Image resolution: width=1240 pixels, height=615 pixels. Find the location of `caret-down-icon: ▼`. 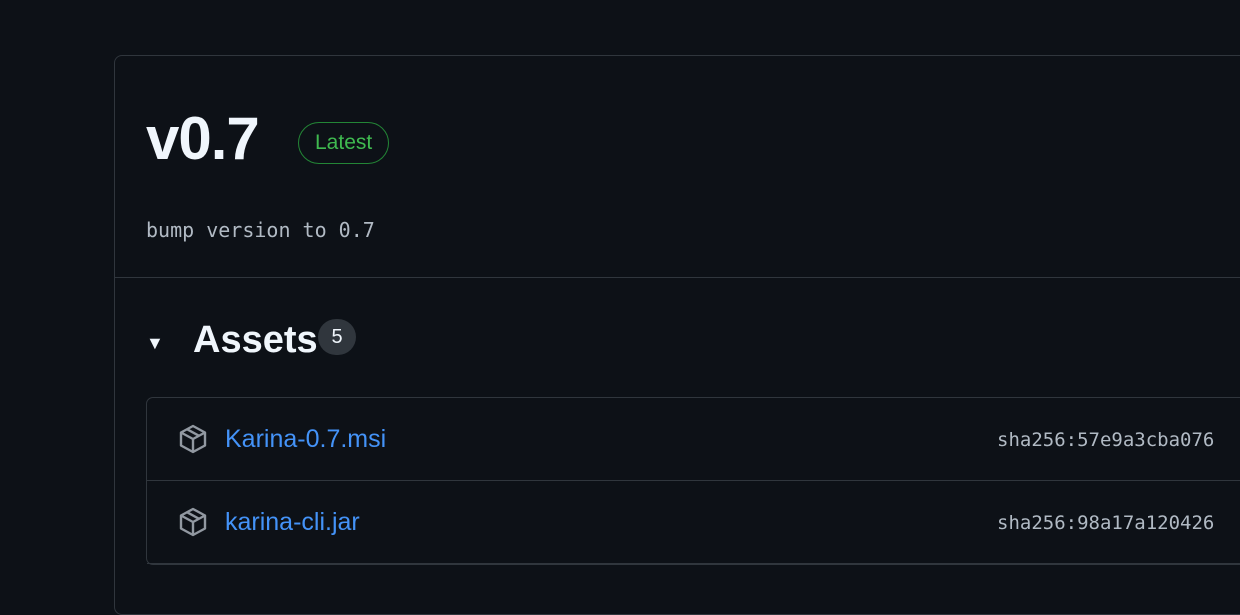

caret-down-icon: ▼ is located at coordinates (155, 343).